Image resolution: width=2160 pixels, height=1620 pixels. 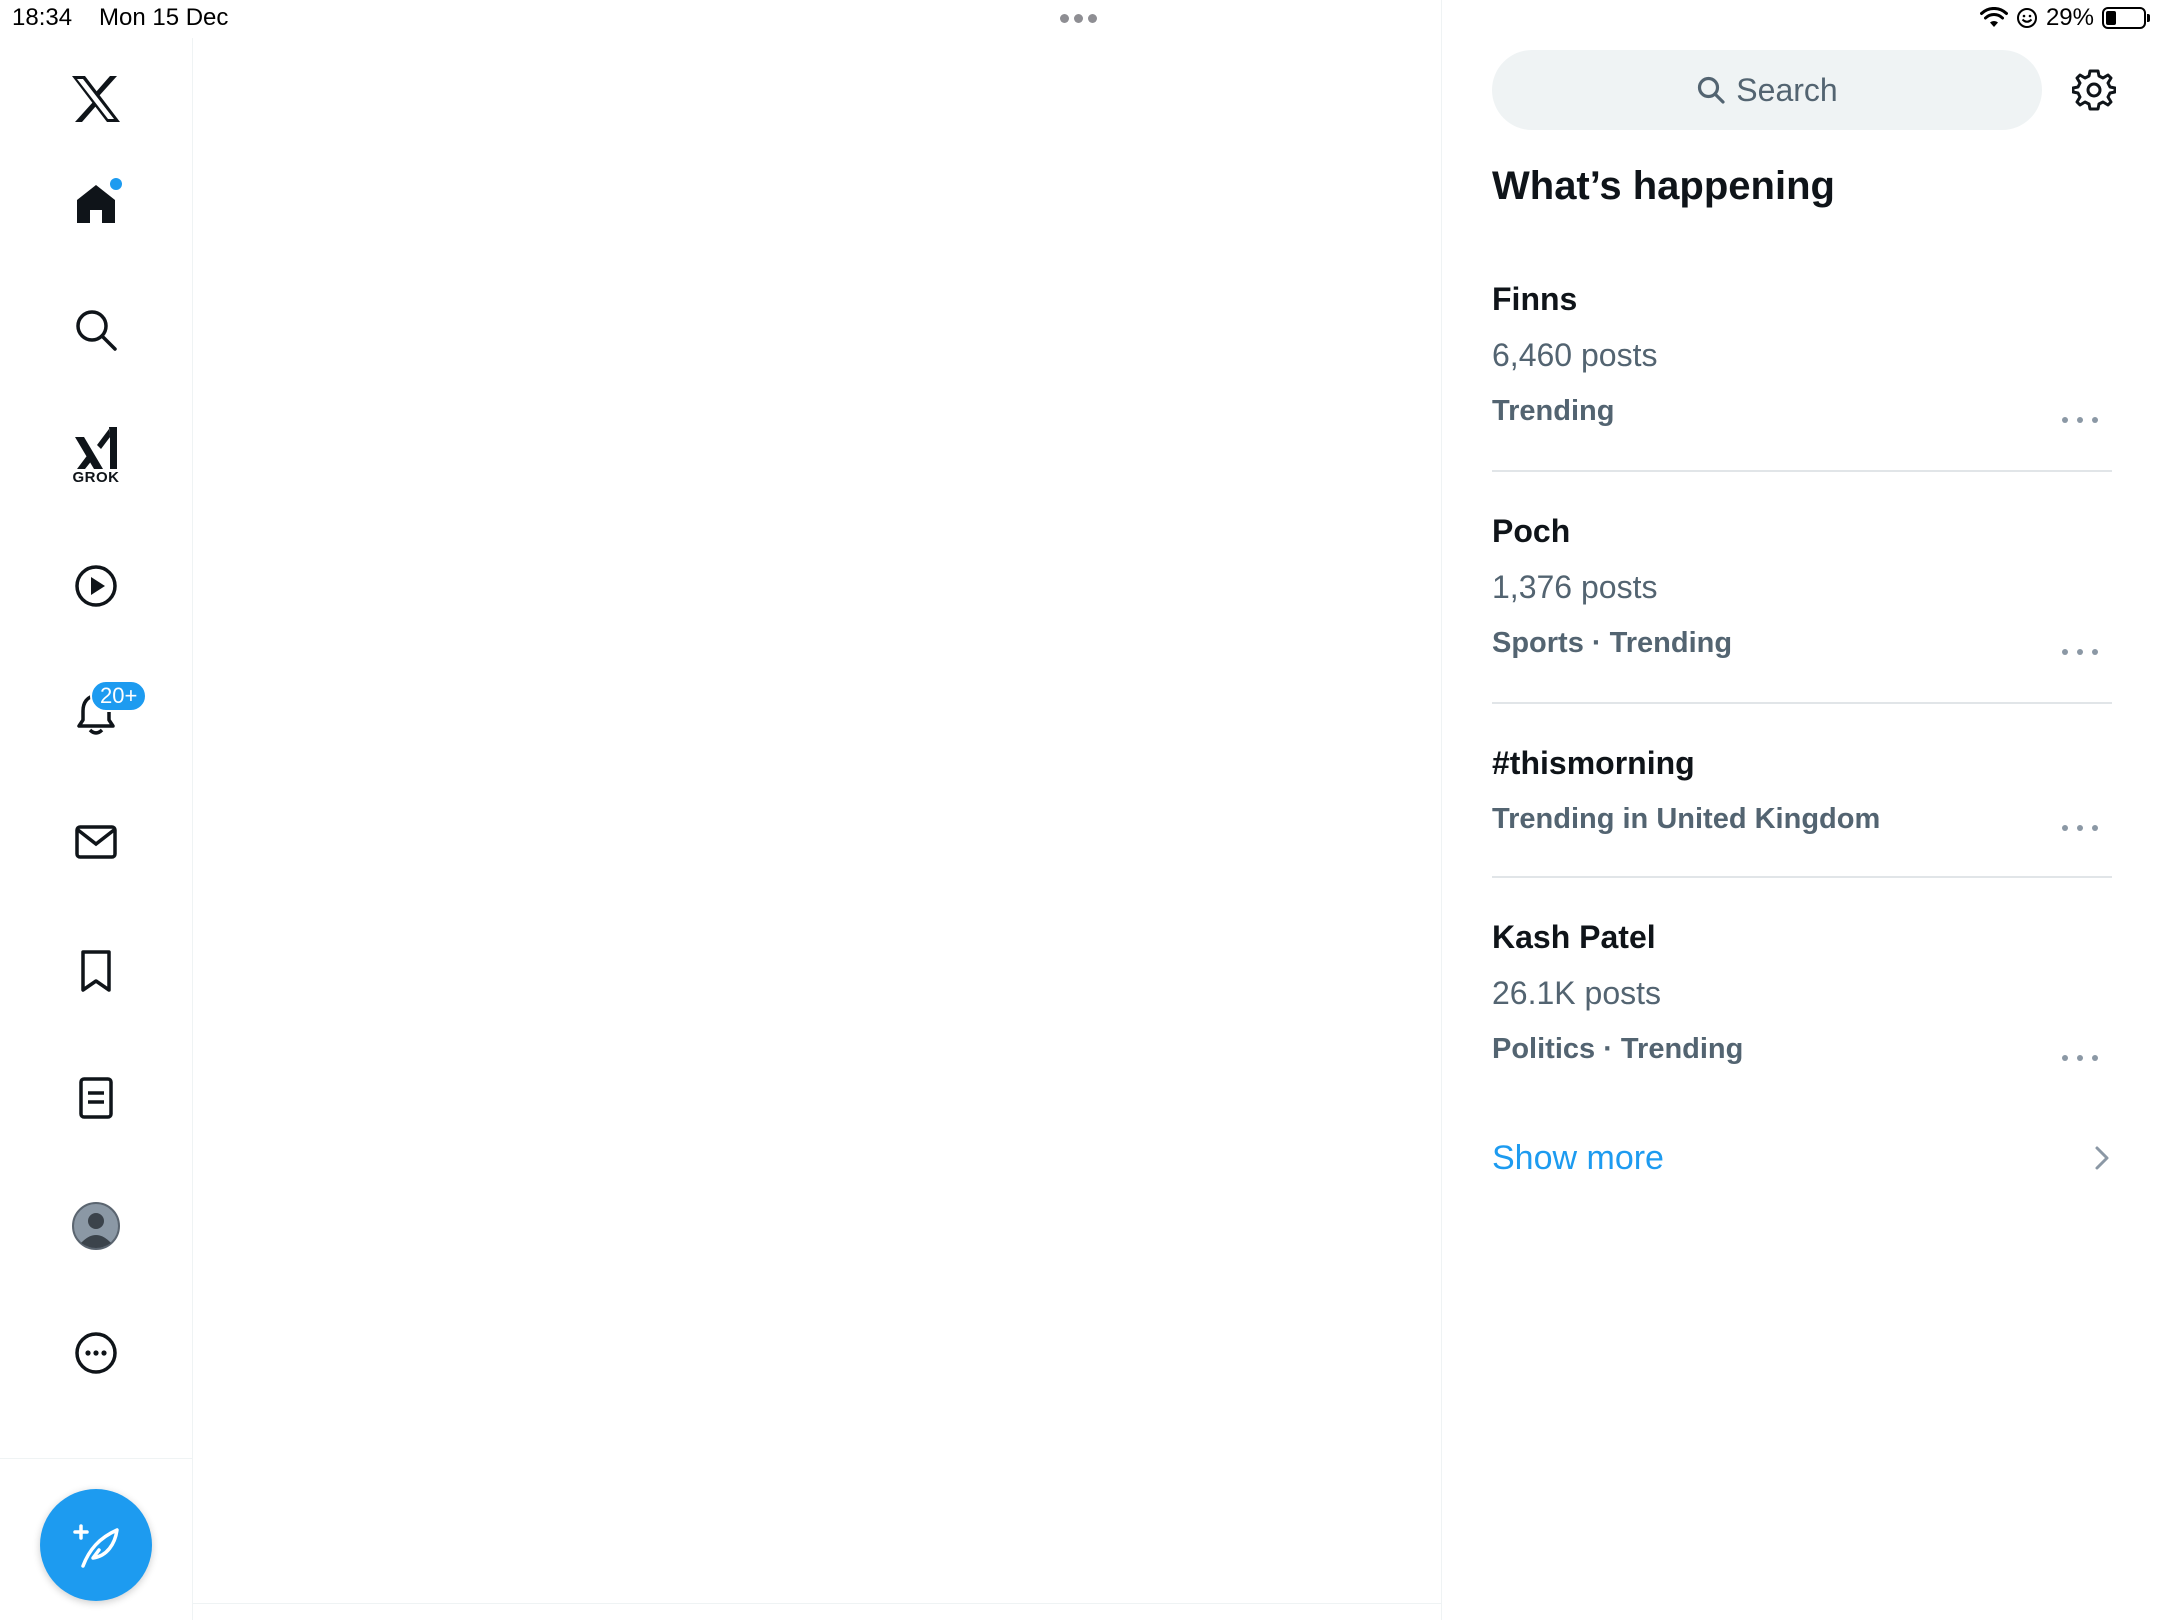 I want to click on sidebar-divider, so click(x=96, y=1458).